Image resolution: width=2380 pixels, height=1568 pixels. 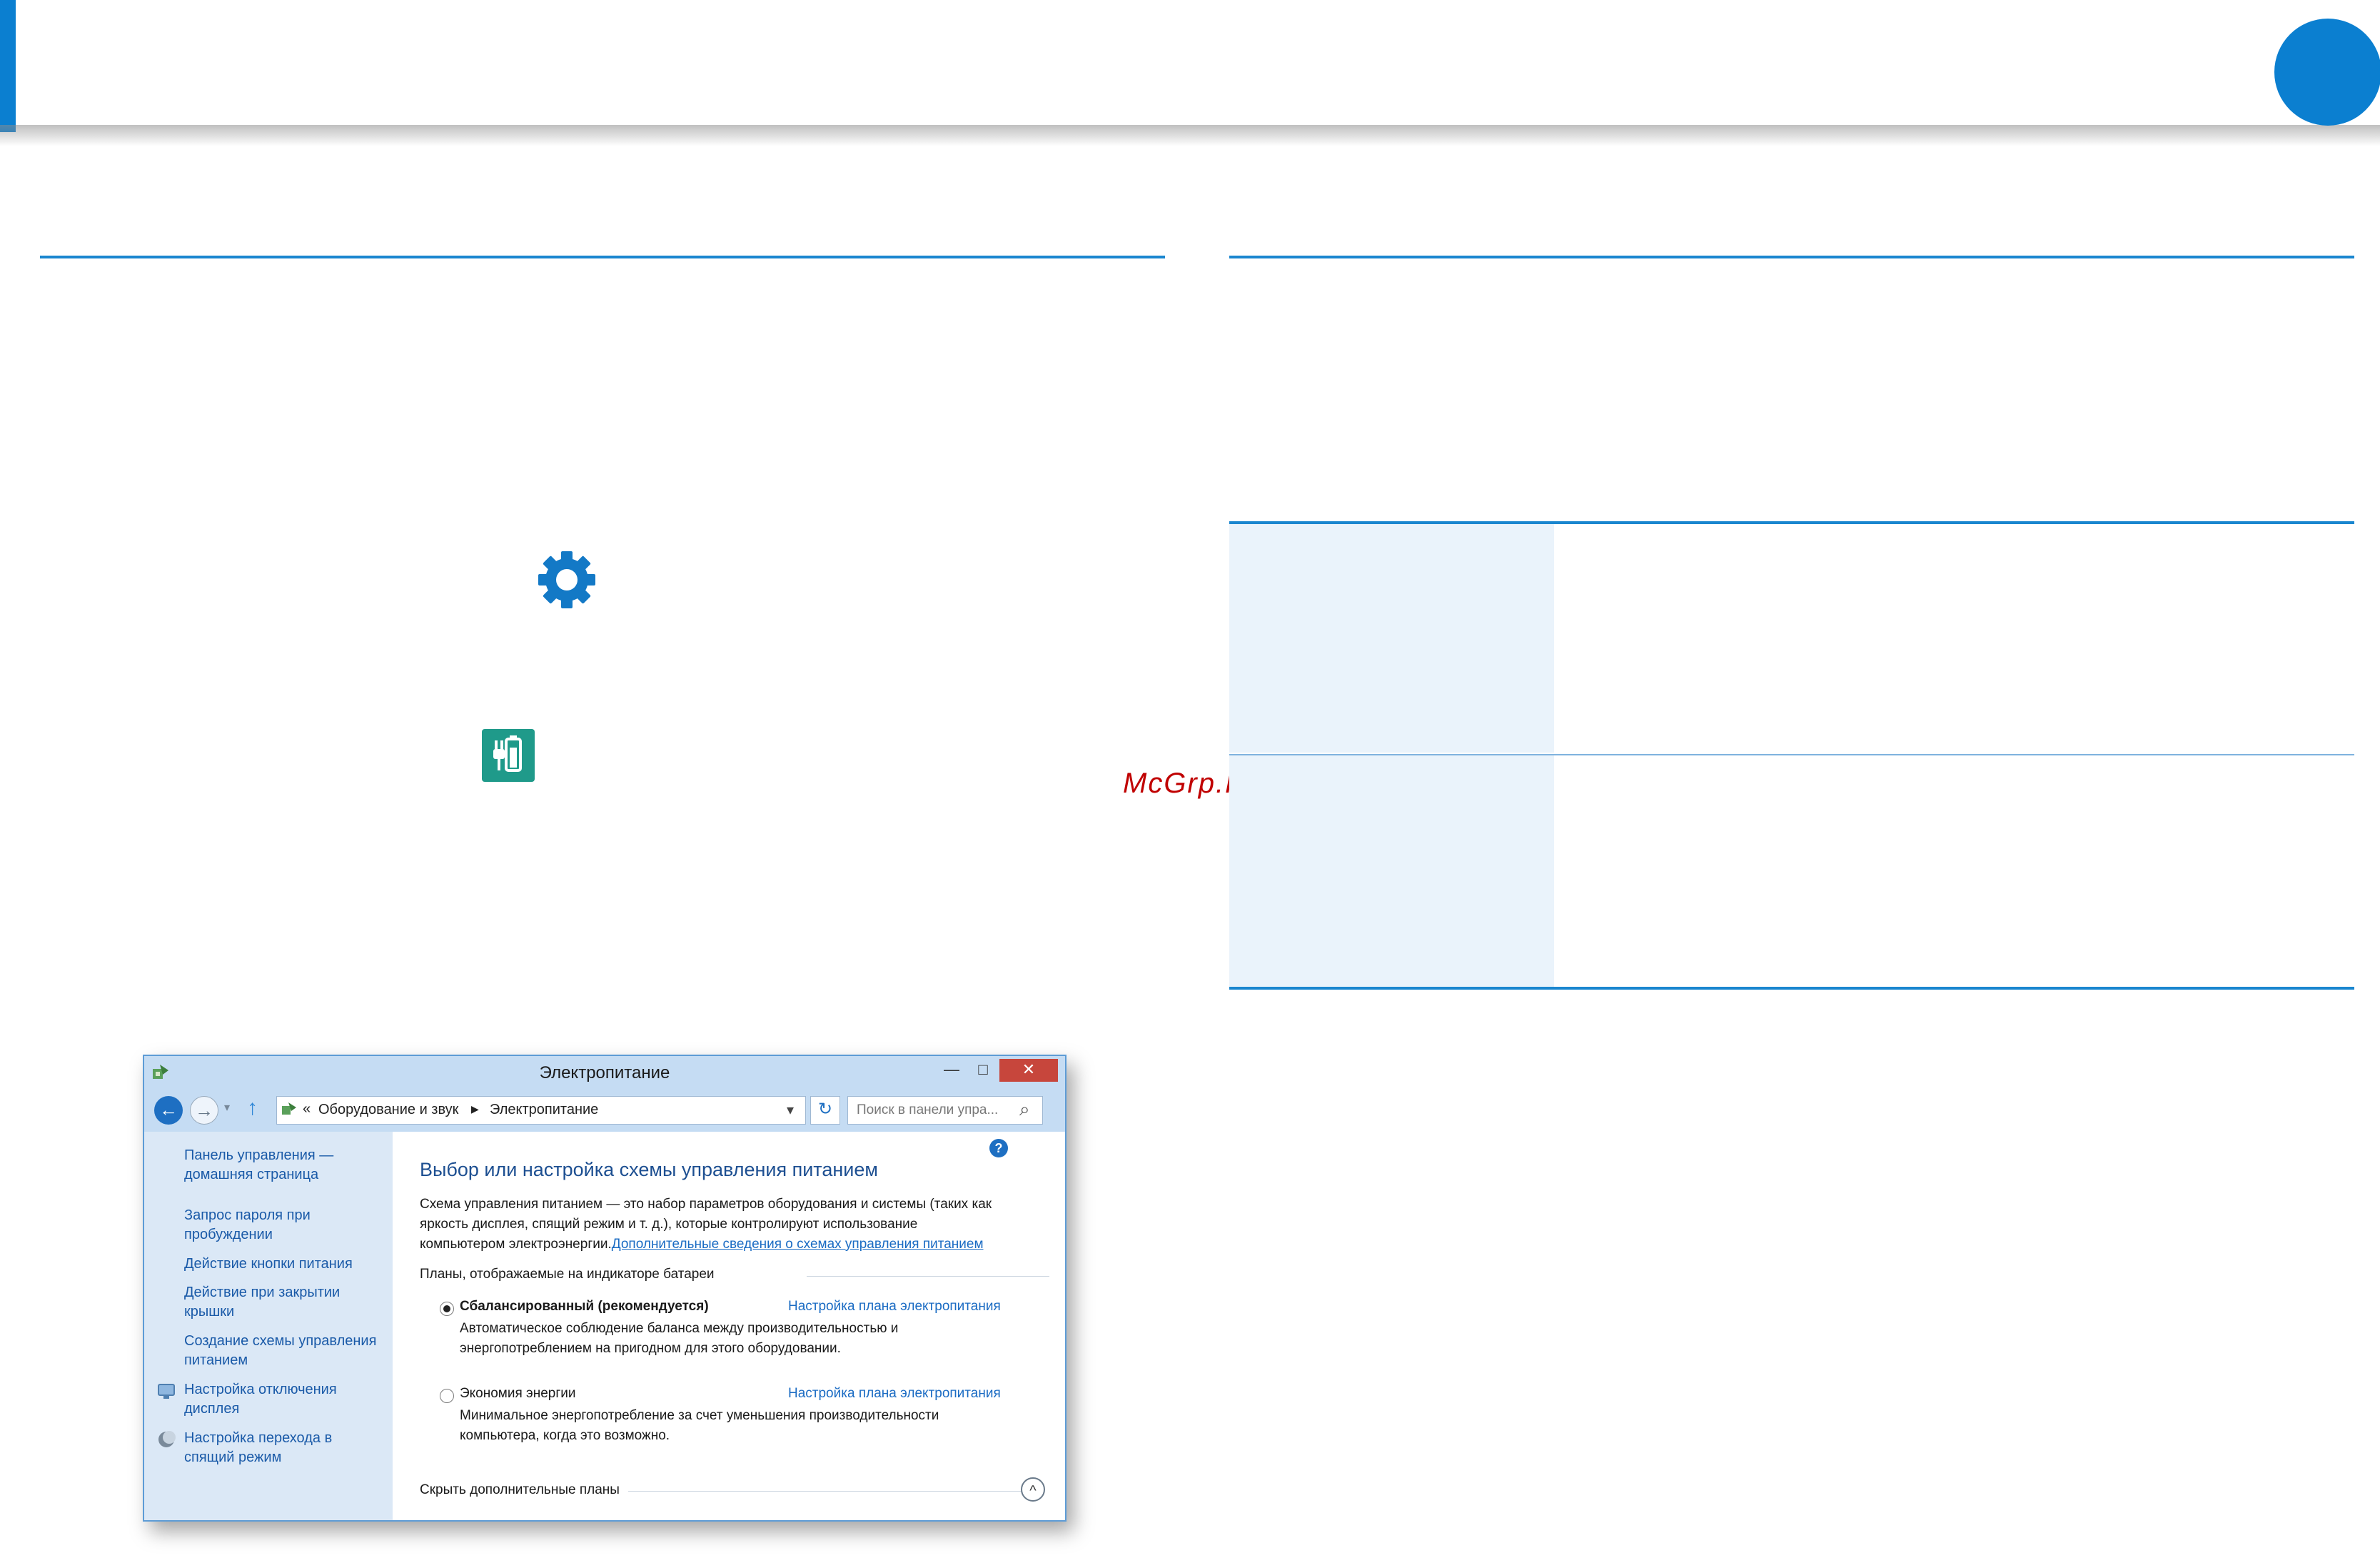 I want to click on address-bar: « Оборудование и звук ▶ Электропитание ▾, so click(x=541, y=1110).